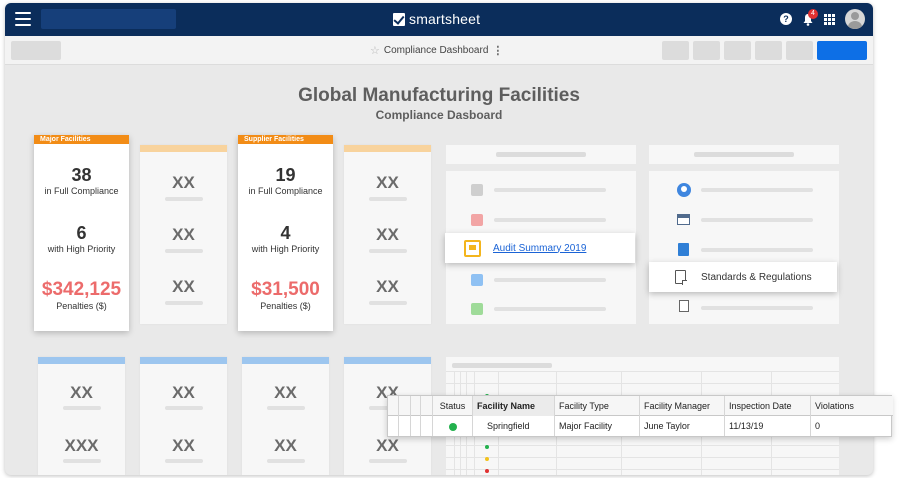 The image size is (899, 478). I want to click on penalties-amount: $31,500, so click(285, 289).